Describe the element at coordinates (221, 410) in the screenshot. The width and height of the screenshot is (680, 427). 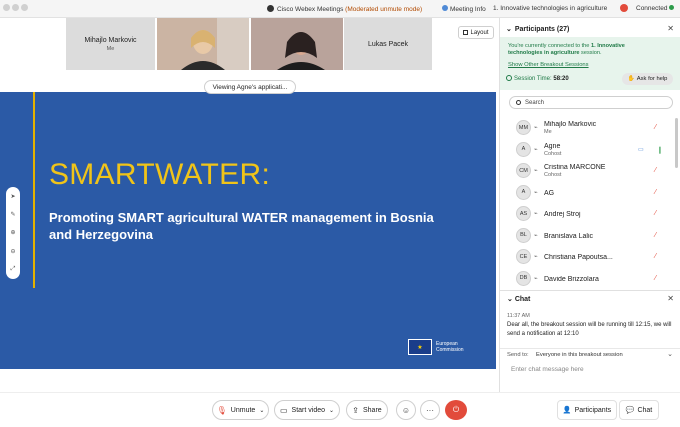
I see `mic-muted-icon: 🎙` at that location.